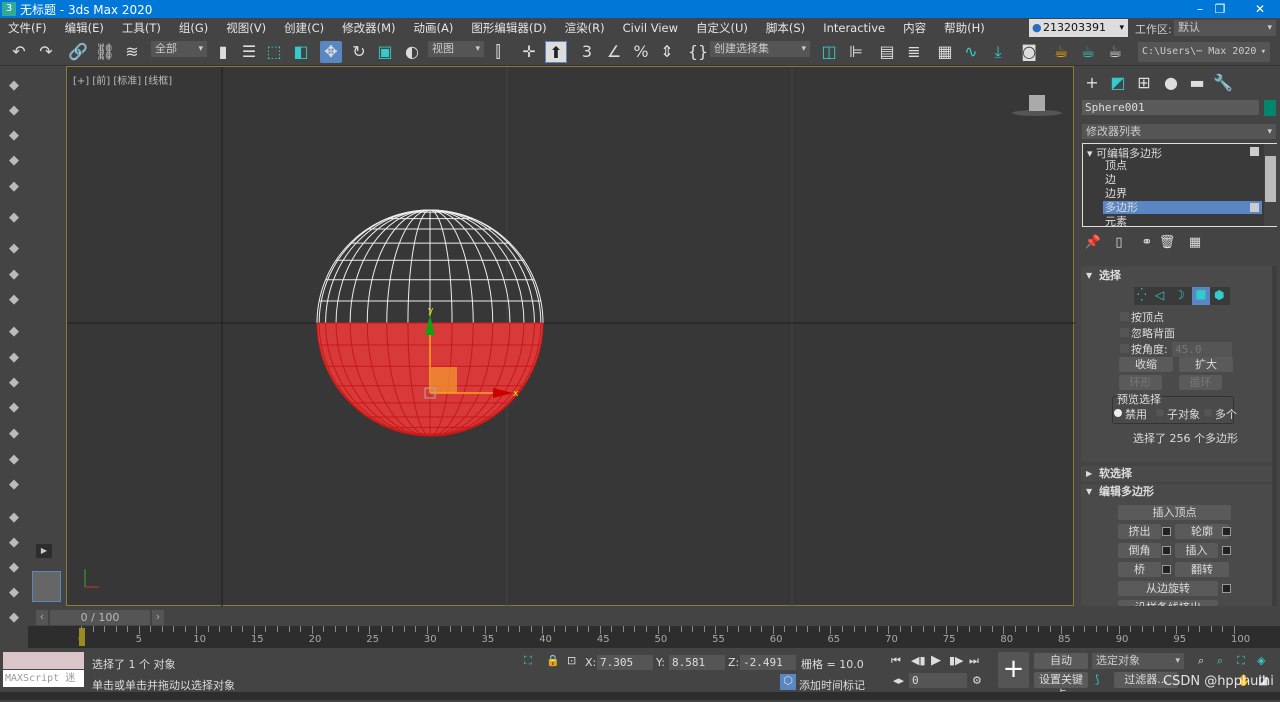 The width and height of the screenshot is (1280, 702). Describe the element at coordinates (1078, 28) in the screenshot. I see `user-account-dropdown: ● 213203391 ▾` at that location.